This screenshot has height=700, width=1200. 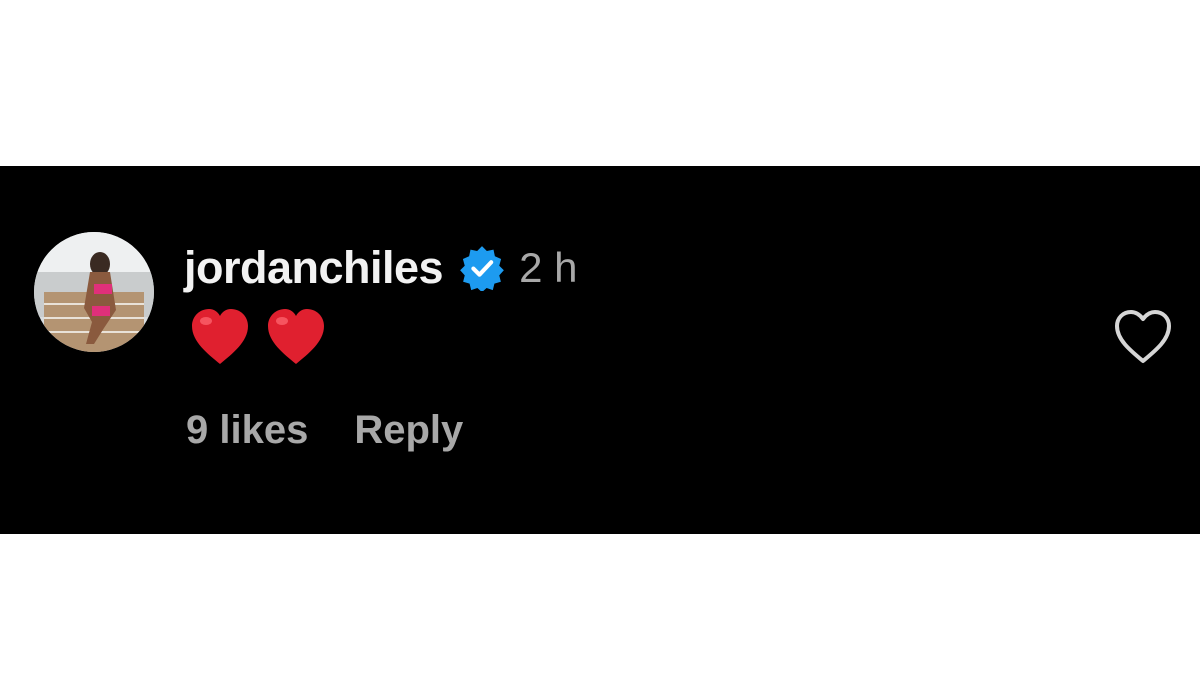 What do you see at coordinates (408, 430) in the screenshot?
I see `reply-button: Reply` at bounding box center [408, 430].